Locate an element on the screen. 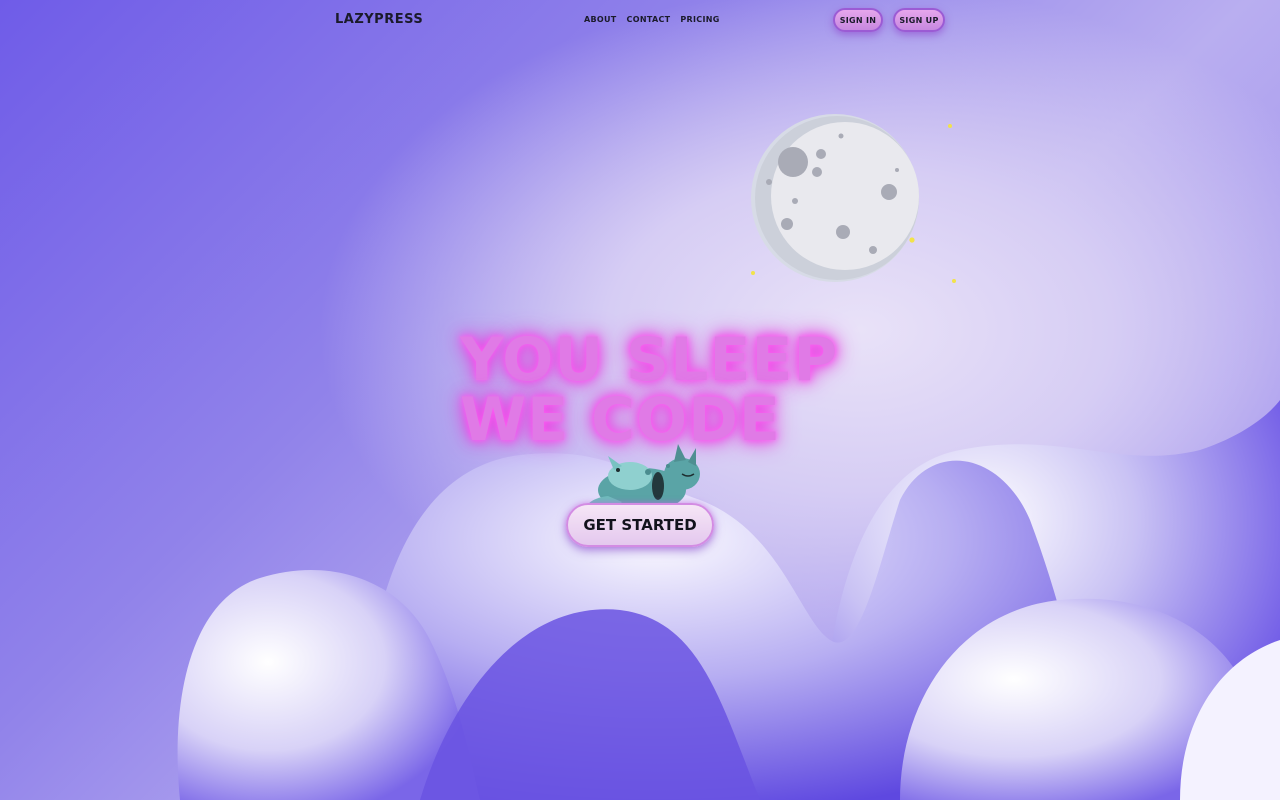 This screenshot has width=1280, height=800. headline-line-1: YOU SLEEP is located at coordinates (649, 360).